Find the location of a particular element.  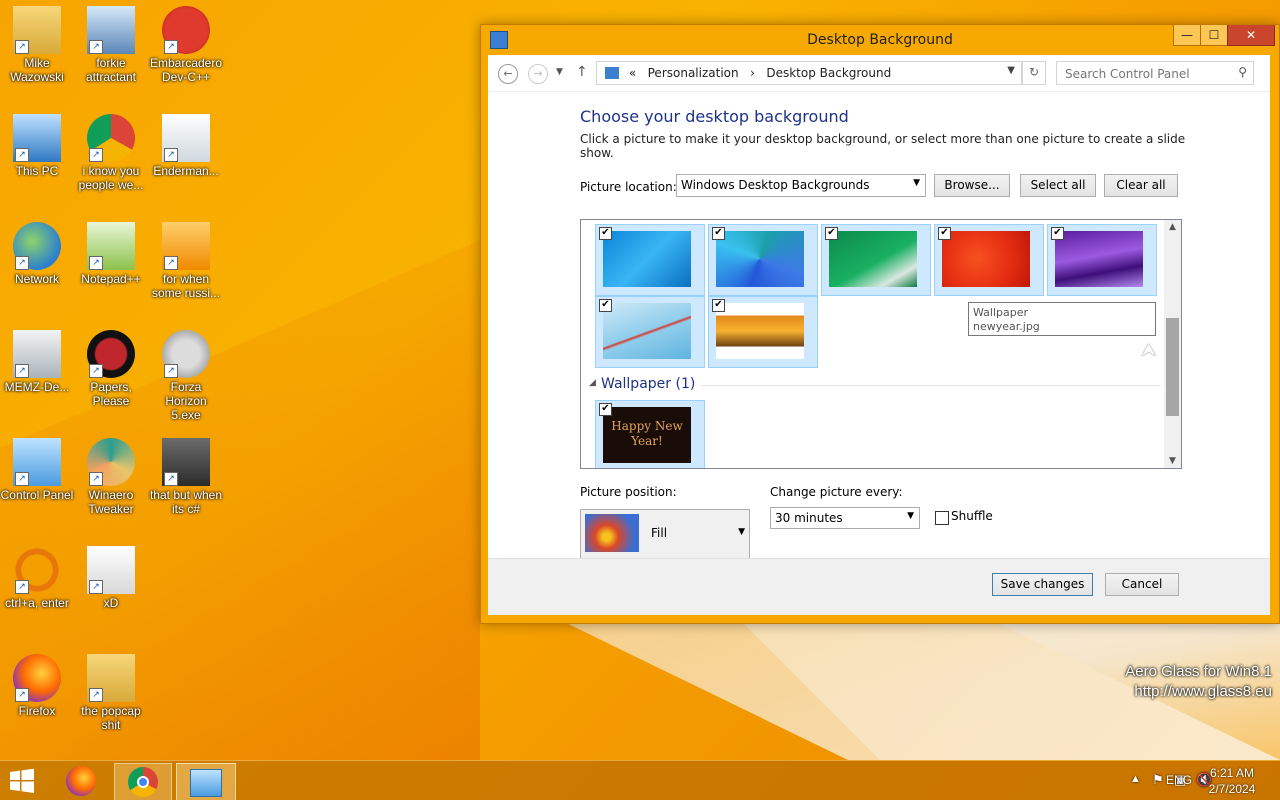

shuffle-checkbox is located at coordinates (942, 518).